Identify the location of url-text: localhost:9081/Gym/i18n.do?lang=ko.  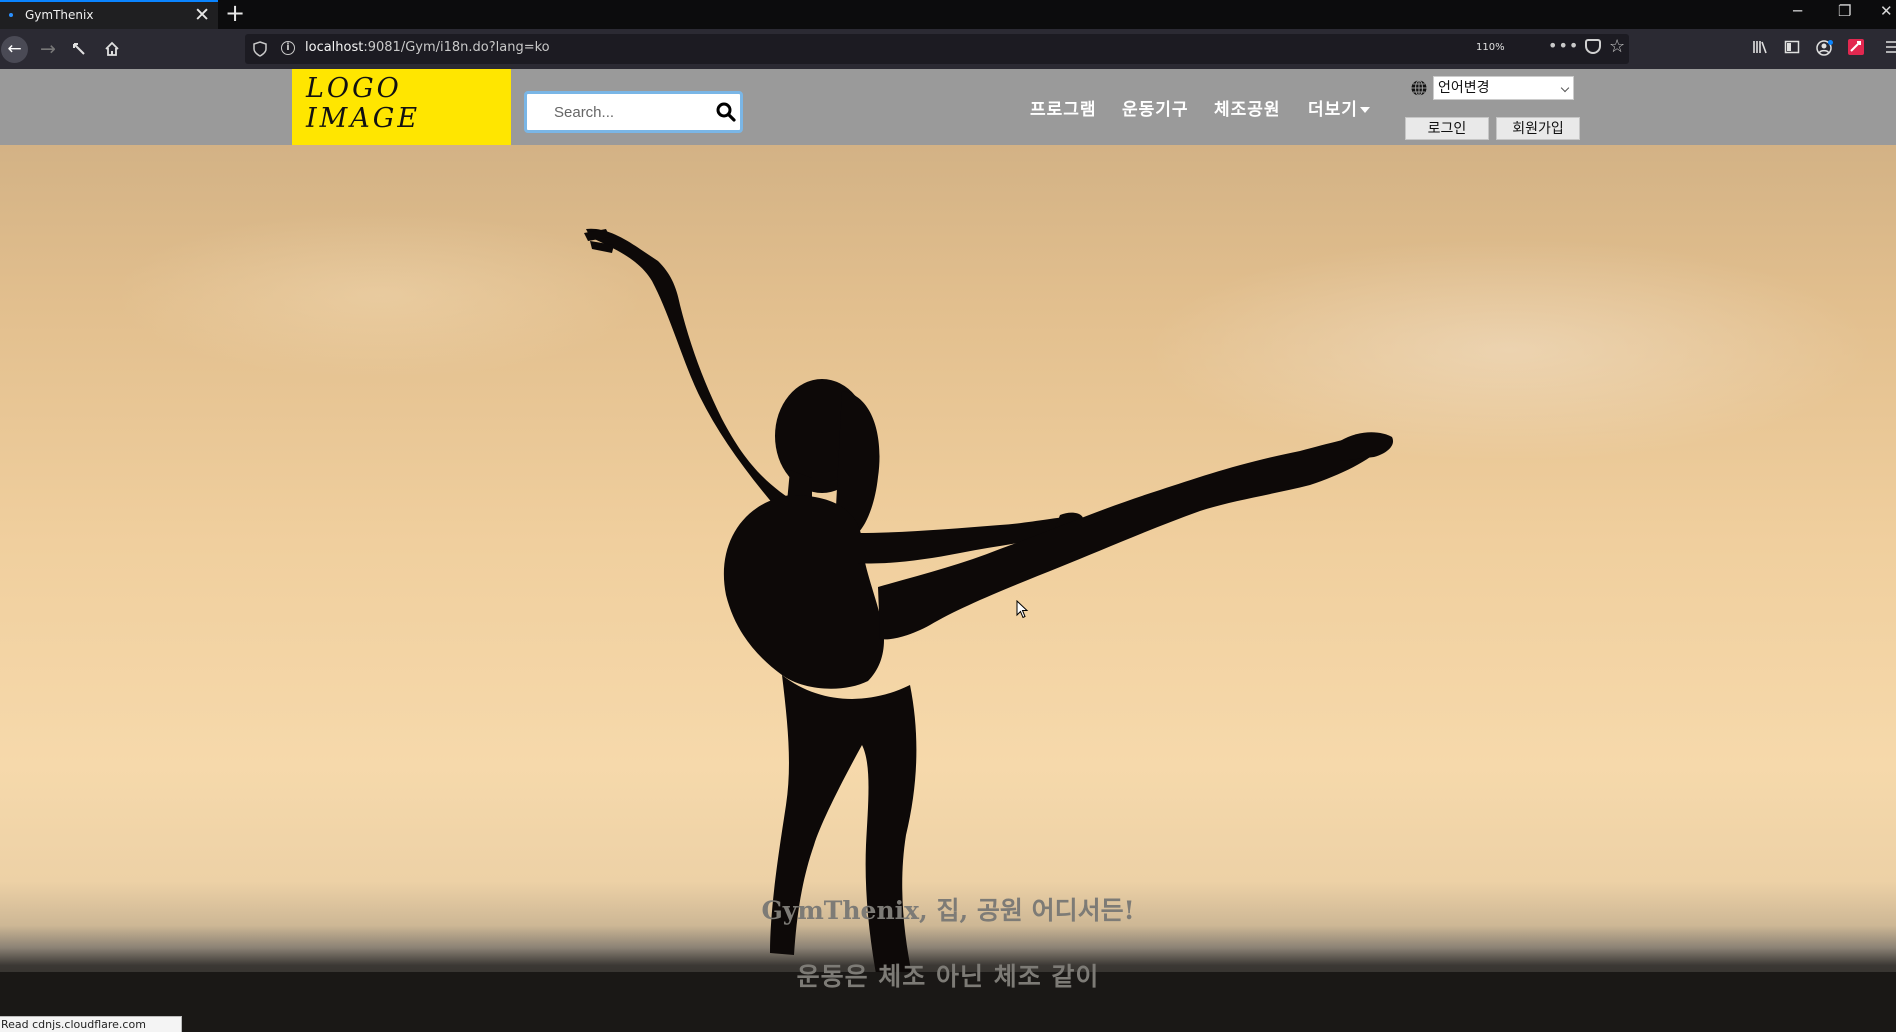
(427, 47).